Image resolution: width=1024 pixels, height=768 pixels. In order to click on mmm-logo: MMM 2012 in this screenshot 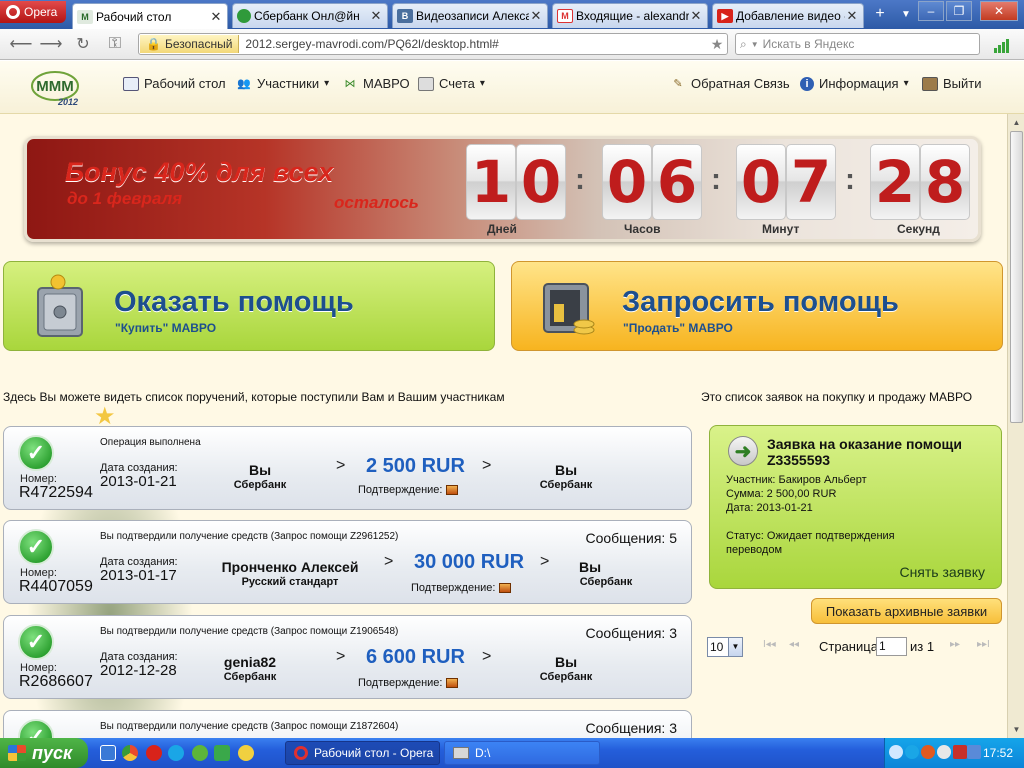, I will do `click(55, 88)`.